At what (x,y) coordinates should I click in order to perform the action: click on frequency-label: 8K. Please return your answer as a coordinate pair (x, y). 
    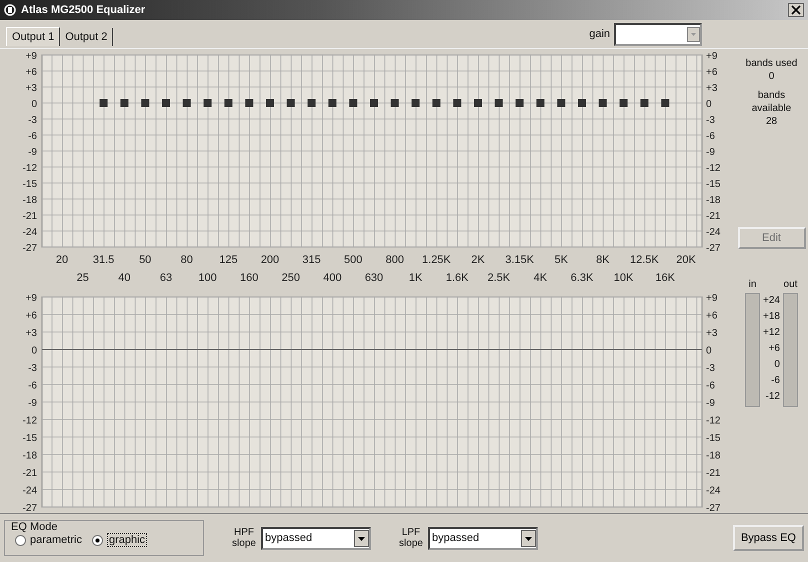
    Looking at the image, I should click on (603, 260).